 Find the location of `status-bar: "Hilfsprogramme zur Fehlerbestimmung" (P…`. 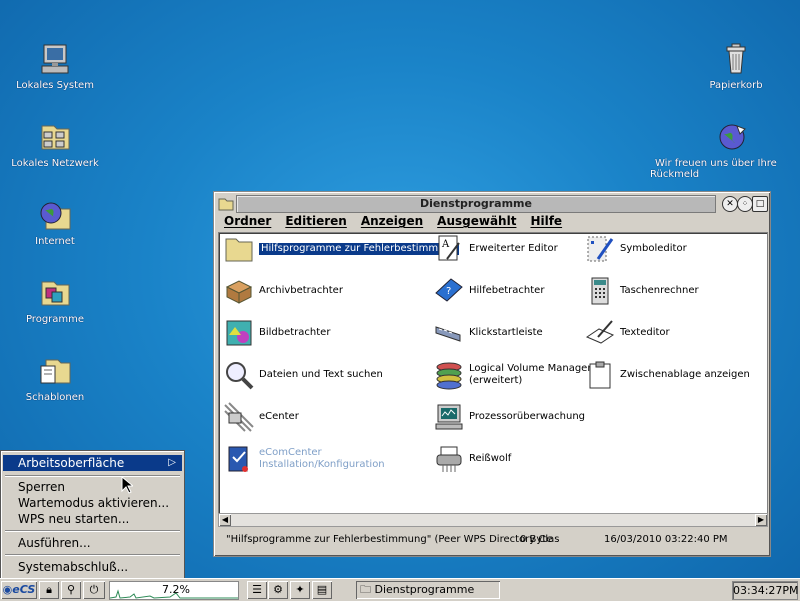

status-bar: "Hilfsprogramme zur Fehlerbestimmung" (P… is located at coordinates (492, 540).